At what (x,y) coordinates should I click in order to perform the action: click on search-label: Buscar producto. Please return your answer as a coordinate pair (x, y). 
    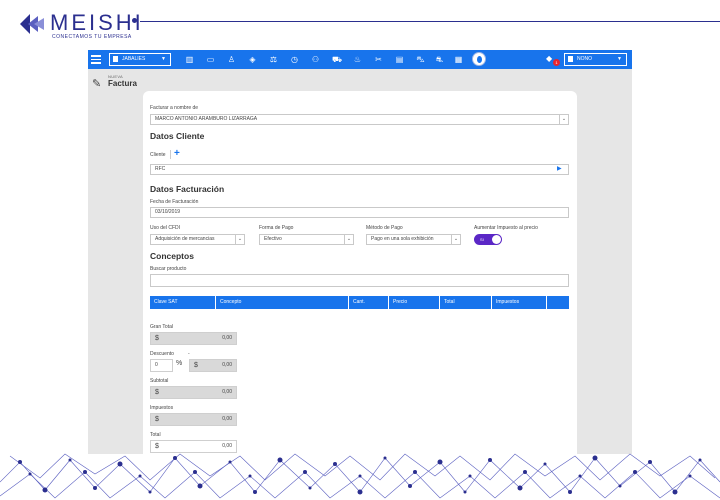
    Looking at the image, I should click on (168, 269).